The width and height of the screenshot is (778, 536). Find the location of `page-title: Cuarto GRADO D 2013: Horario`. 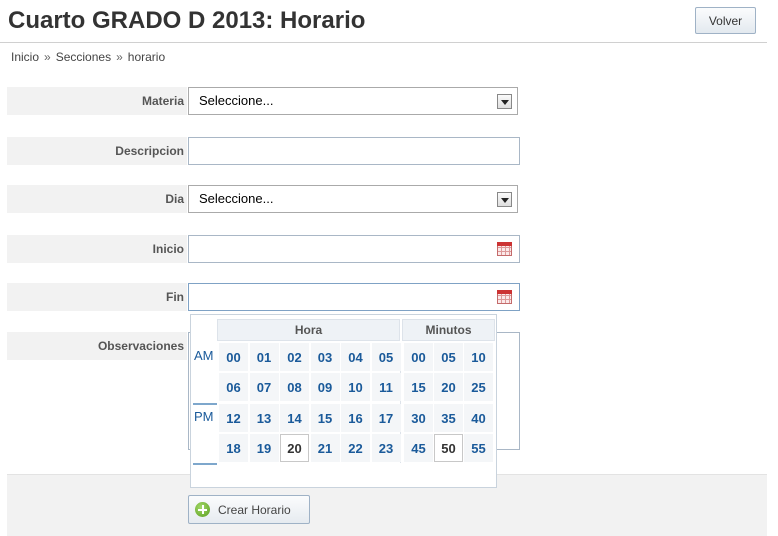

page-title: Cuarto GRADO D 2013: Horario is located at coordinates (187, 20).